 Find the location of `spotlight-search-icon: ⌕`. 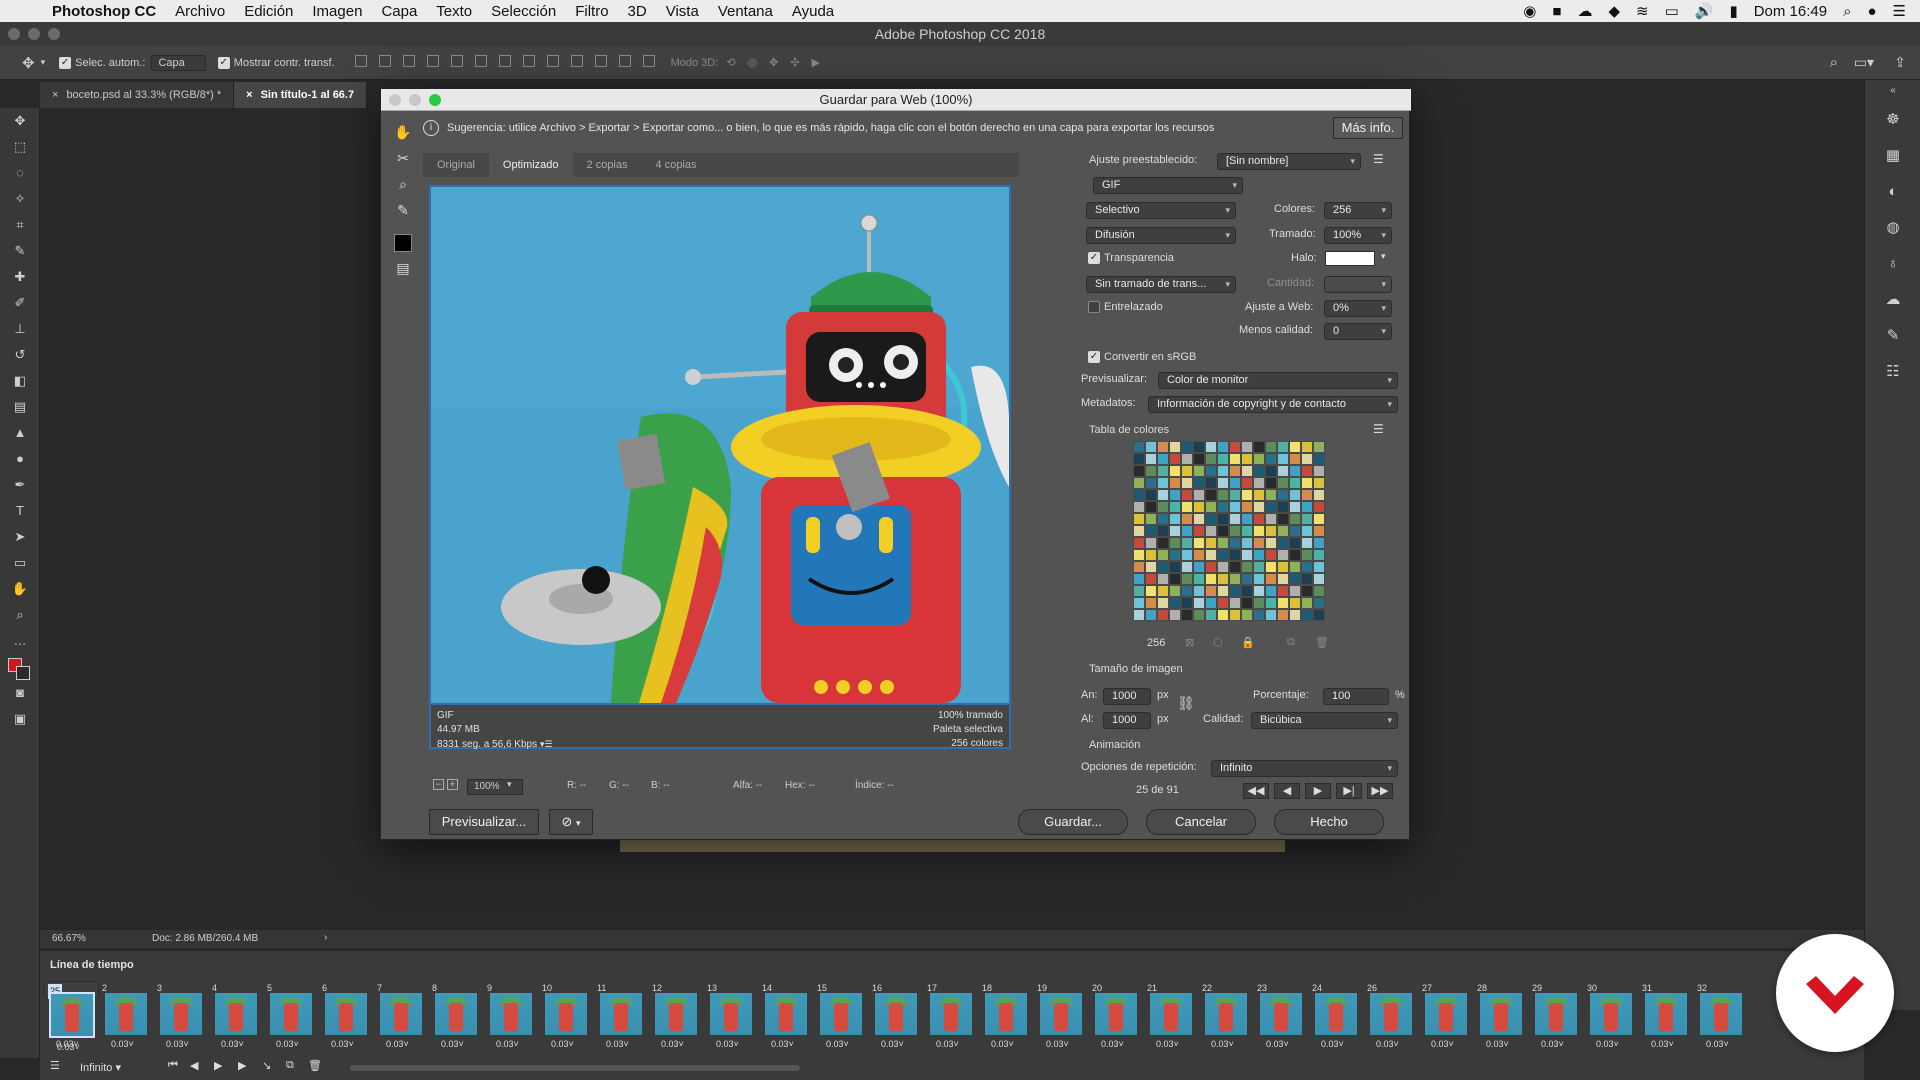

spotlight-search-icon: ⌕ is located at coordinates (1847, 11).